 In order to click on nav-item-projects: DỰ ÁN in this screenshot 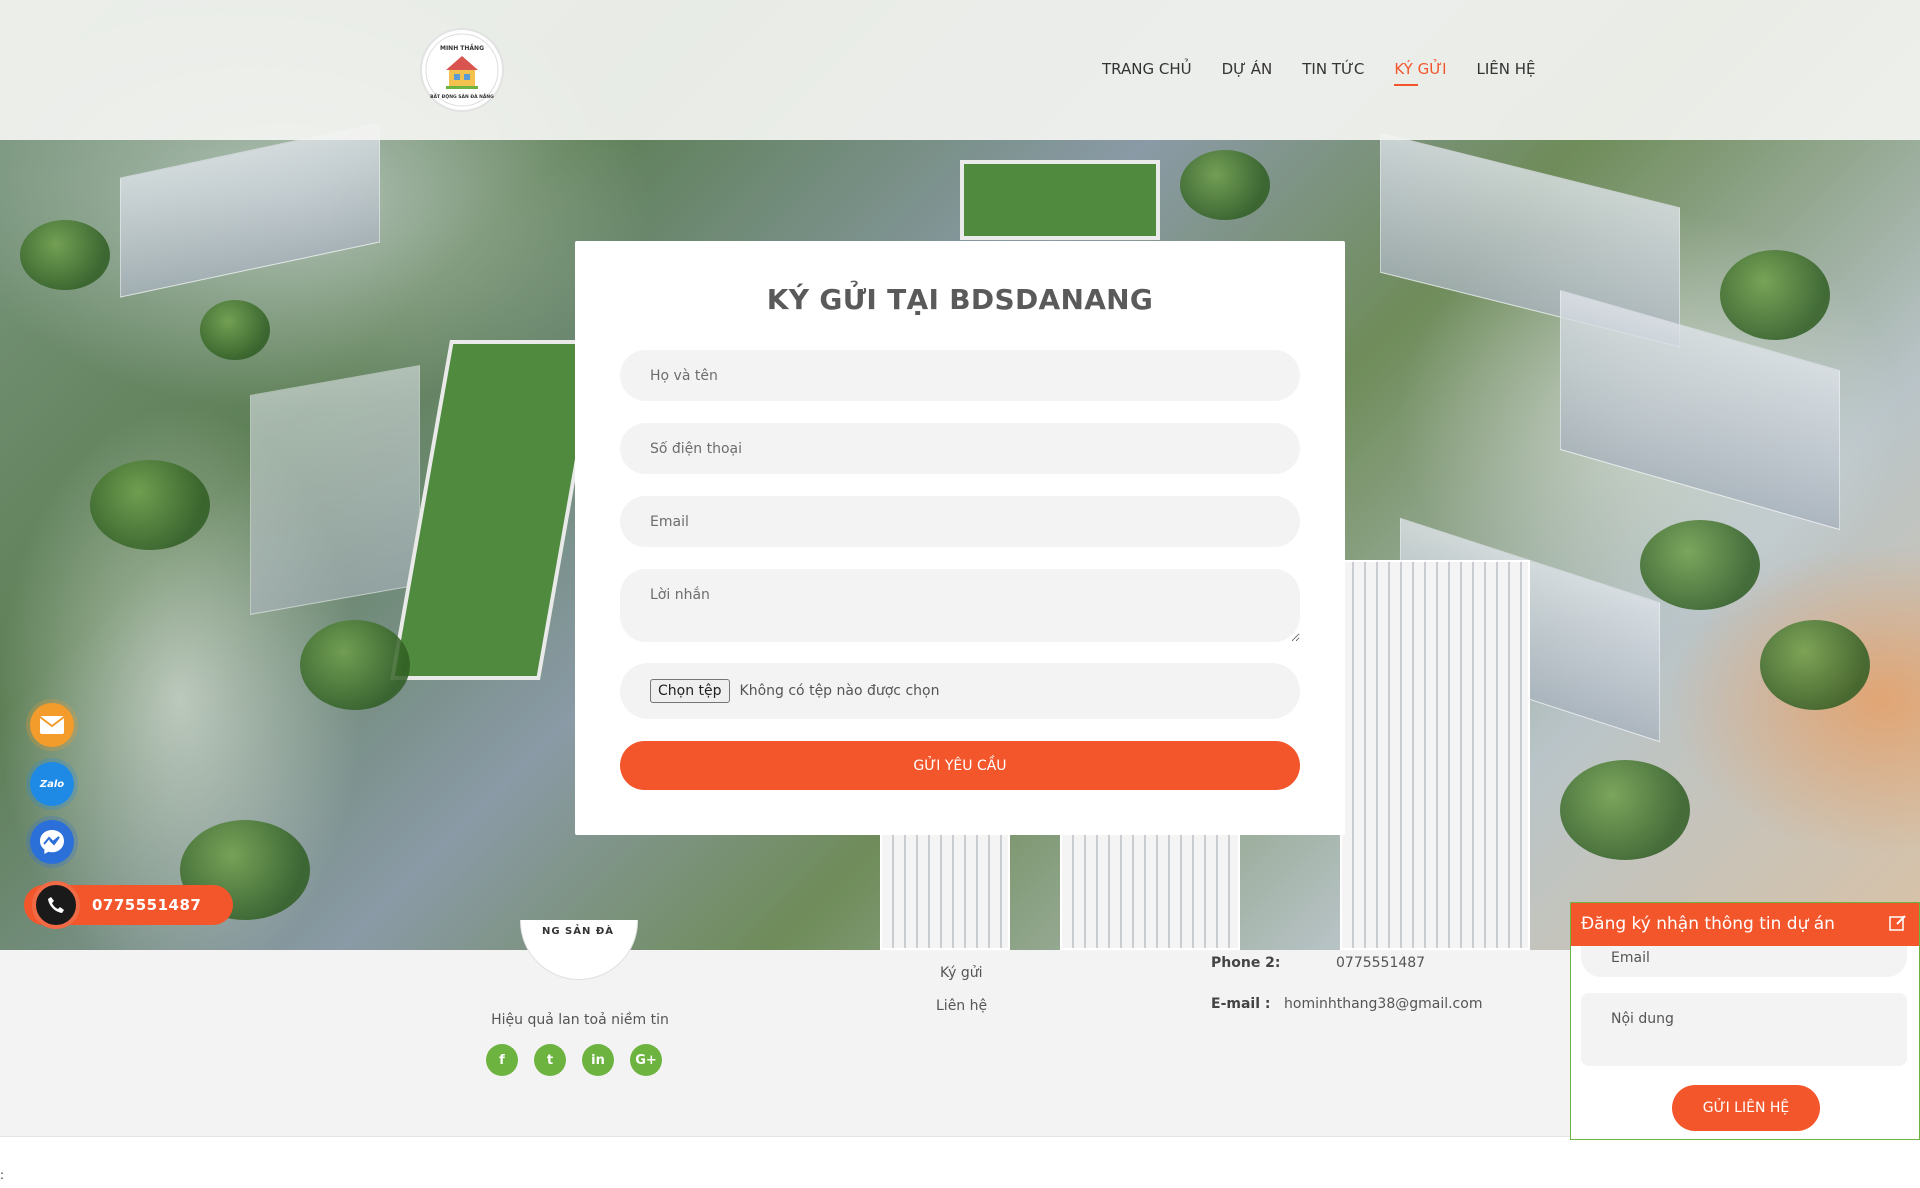, I will do `click(1247, 73)`.